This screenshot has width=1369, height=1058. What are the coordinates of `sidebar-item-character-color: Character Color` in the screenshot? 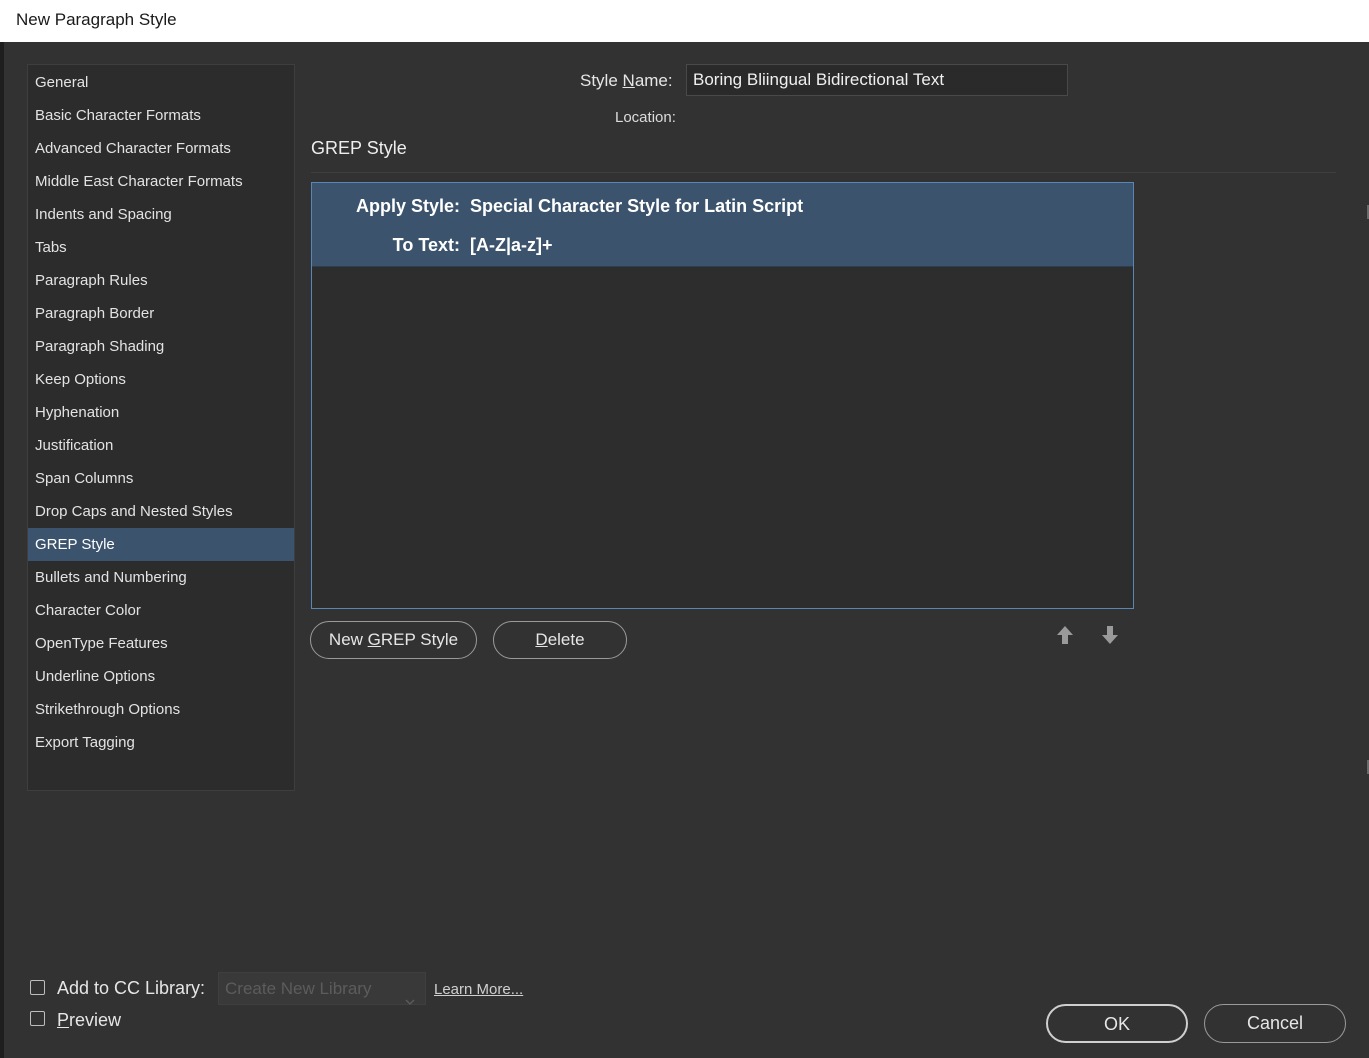 It's located at (161, 610).